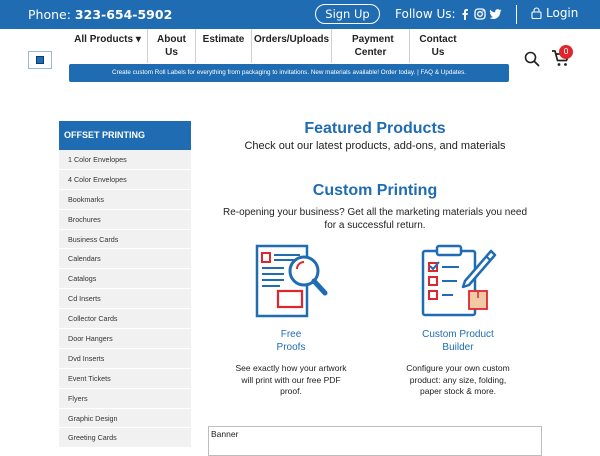  Describe the element at coordinates (125, 299) in the screenshot. I see `sidebar-item: Cd Inserts` at that location.